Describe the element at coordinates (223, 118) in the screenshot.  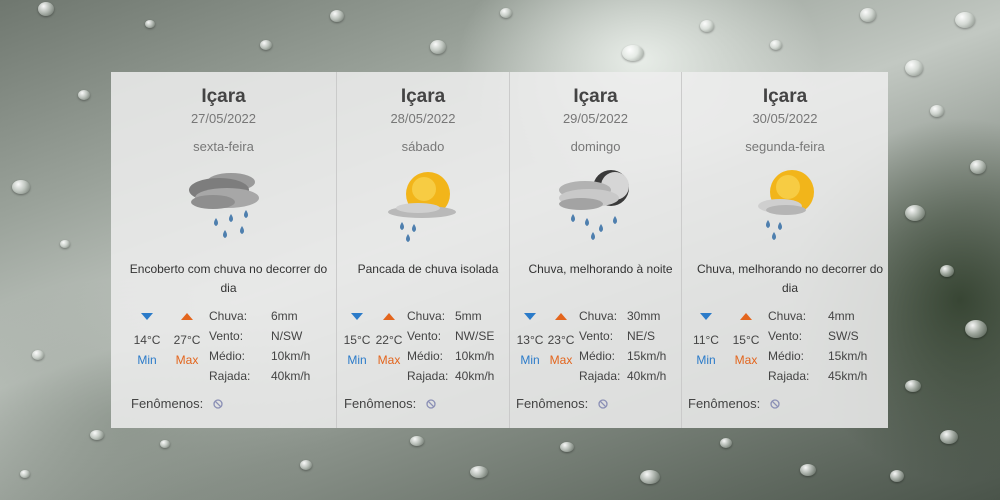
I see `forecast-date: 27/05/2022` at that location.